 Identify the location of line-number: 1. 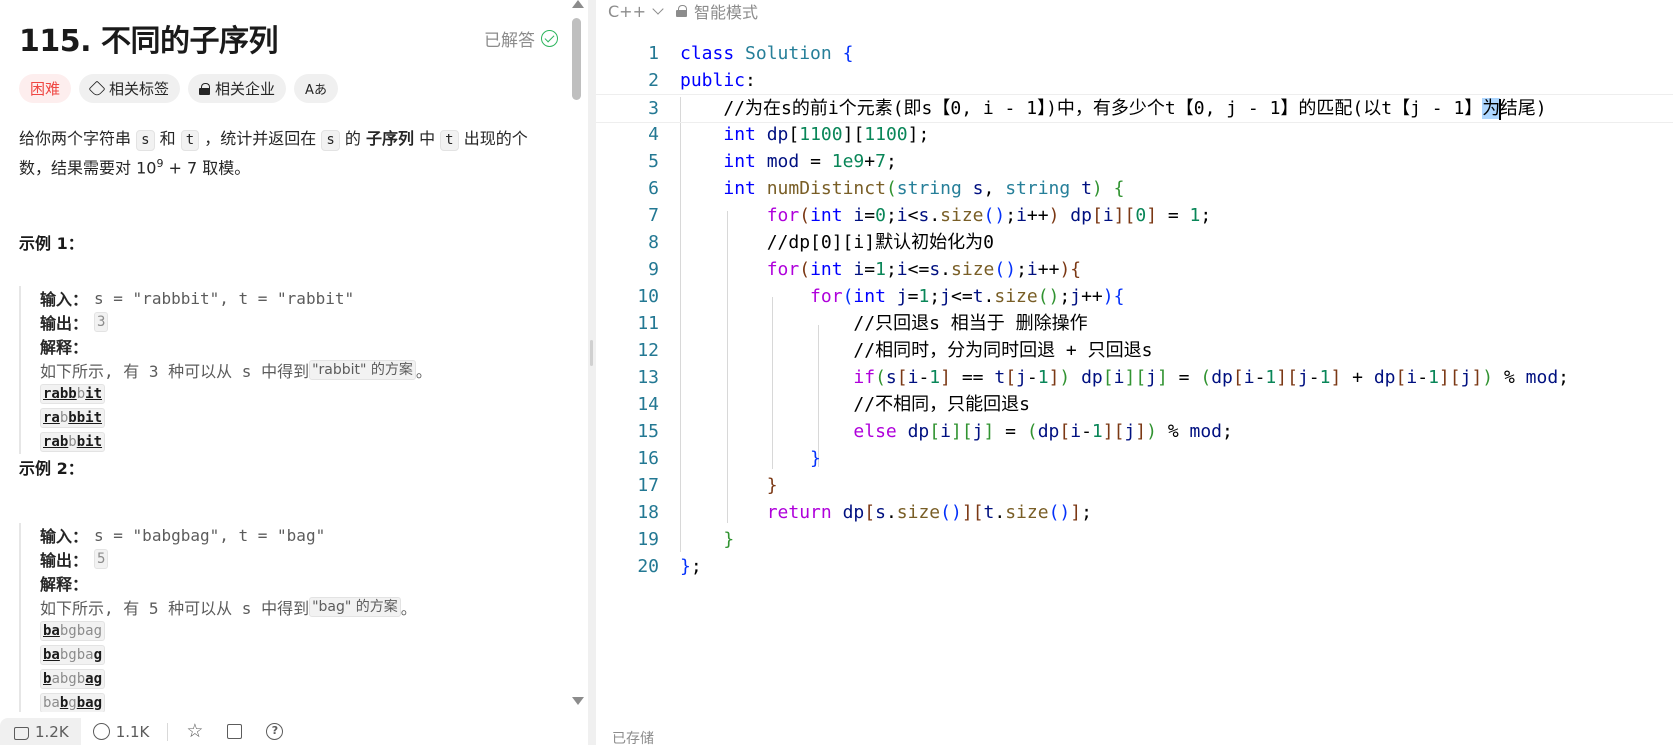
(653, 53).